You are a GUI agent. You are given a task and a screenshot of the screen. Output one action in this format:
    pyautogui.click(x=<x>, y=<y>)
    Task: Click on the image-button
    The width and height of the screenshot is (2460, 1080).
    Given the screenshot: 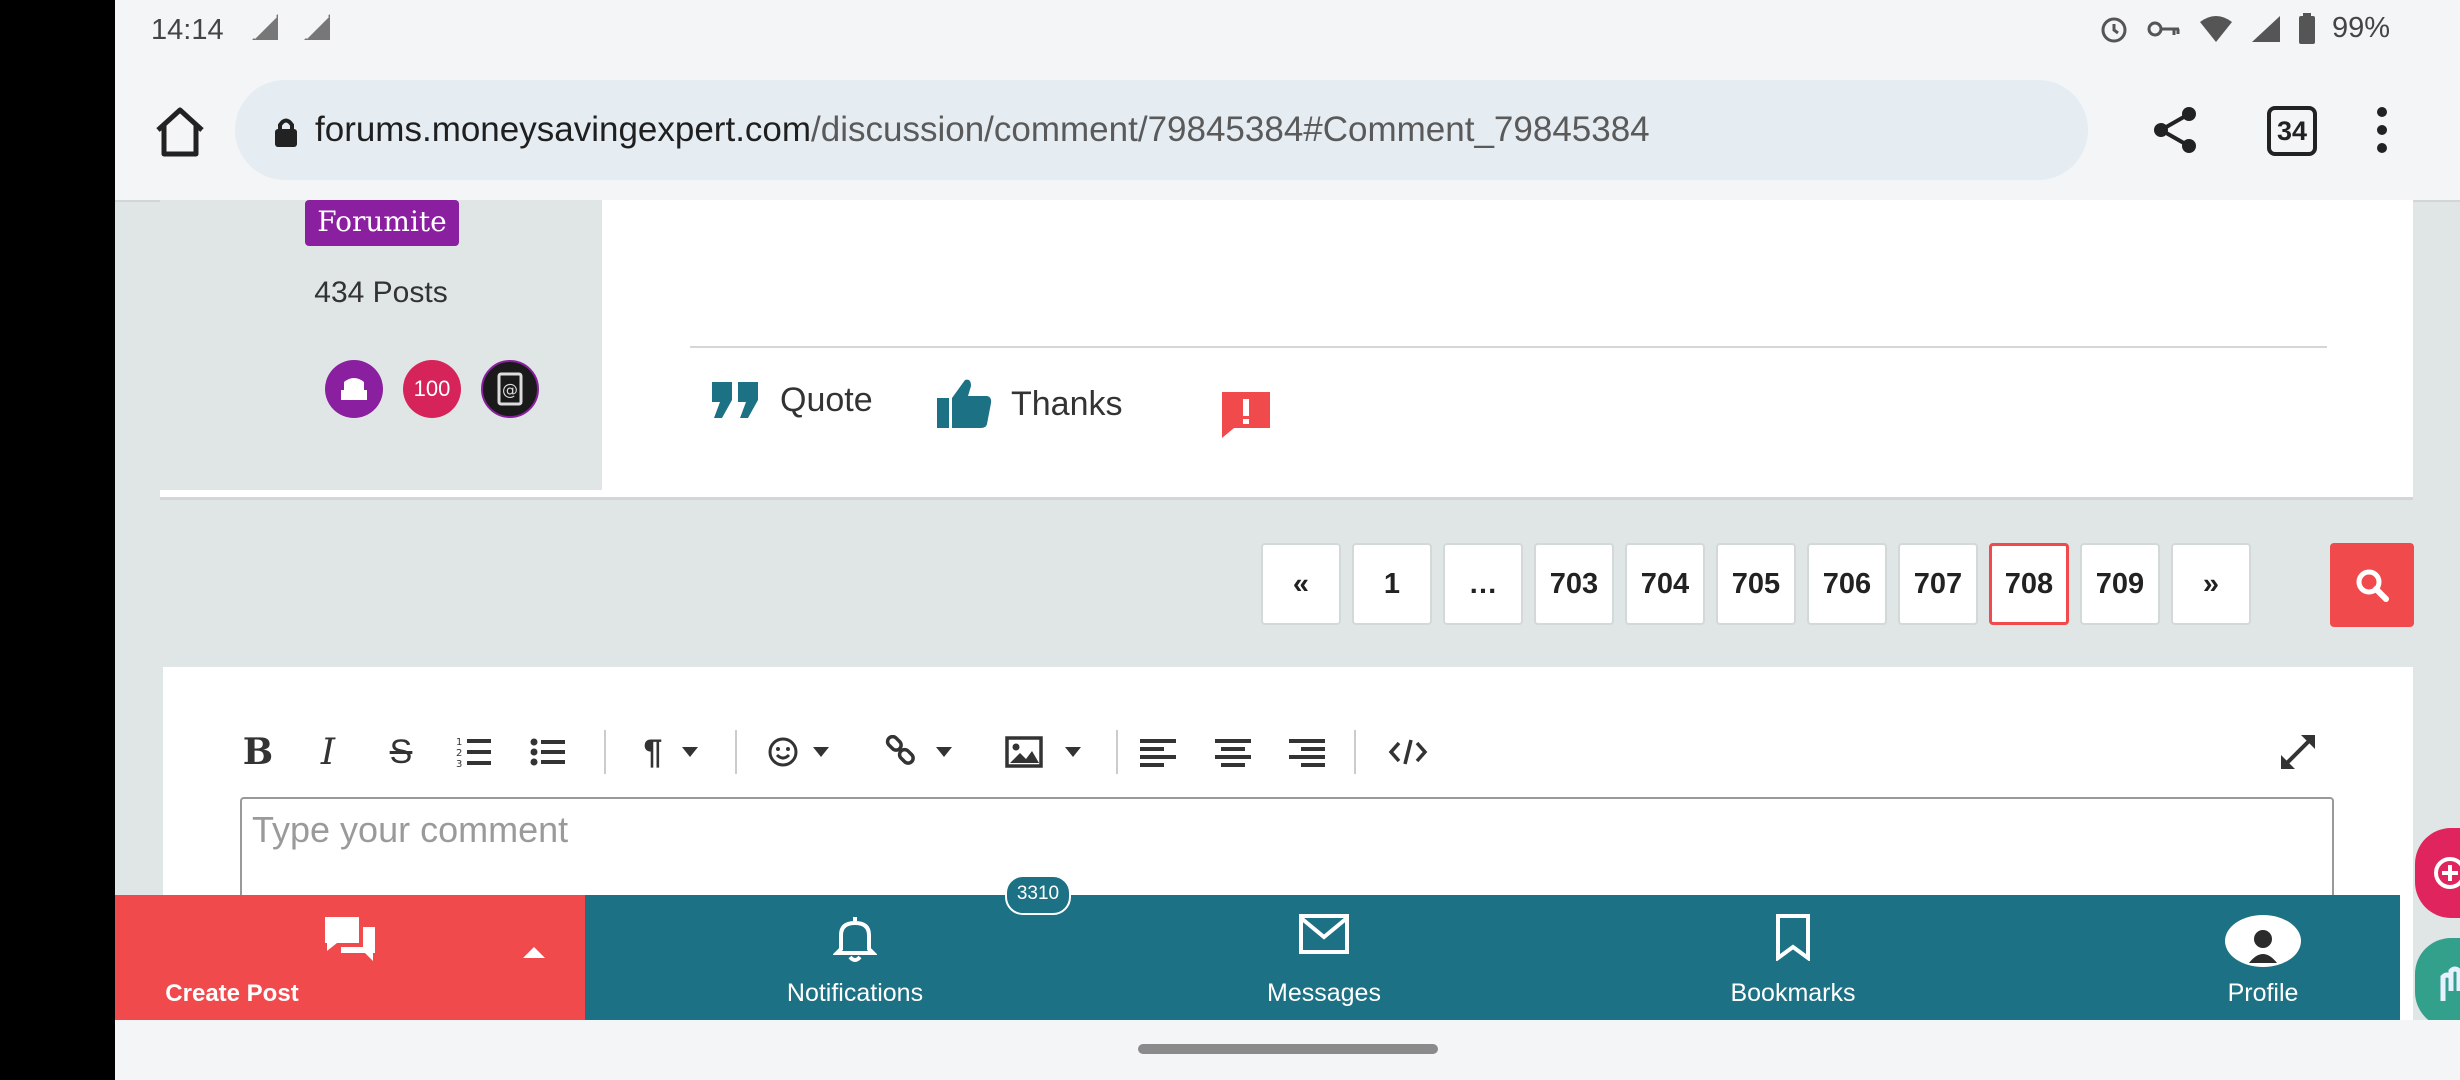 What is the action you would take?
    pyautogui.click(x=1043, y=752)
    